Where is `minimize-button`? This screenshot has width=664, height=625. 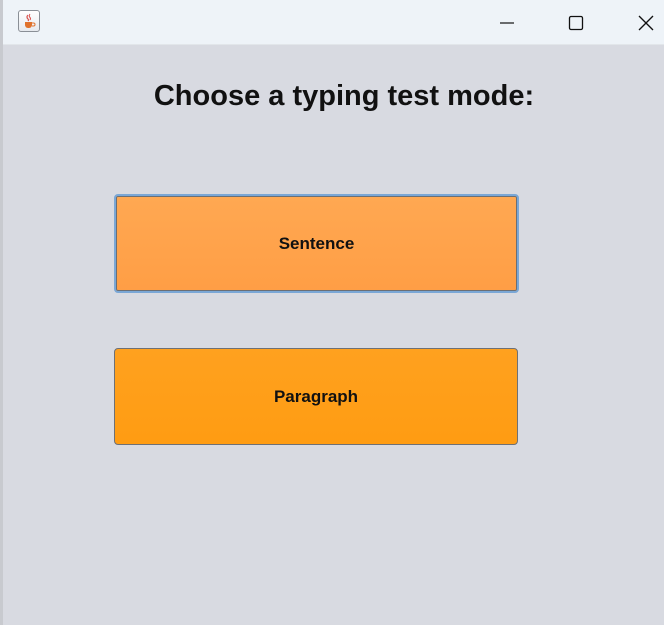
minimize-button is located at coordinates (507, 22).